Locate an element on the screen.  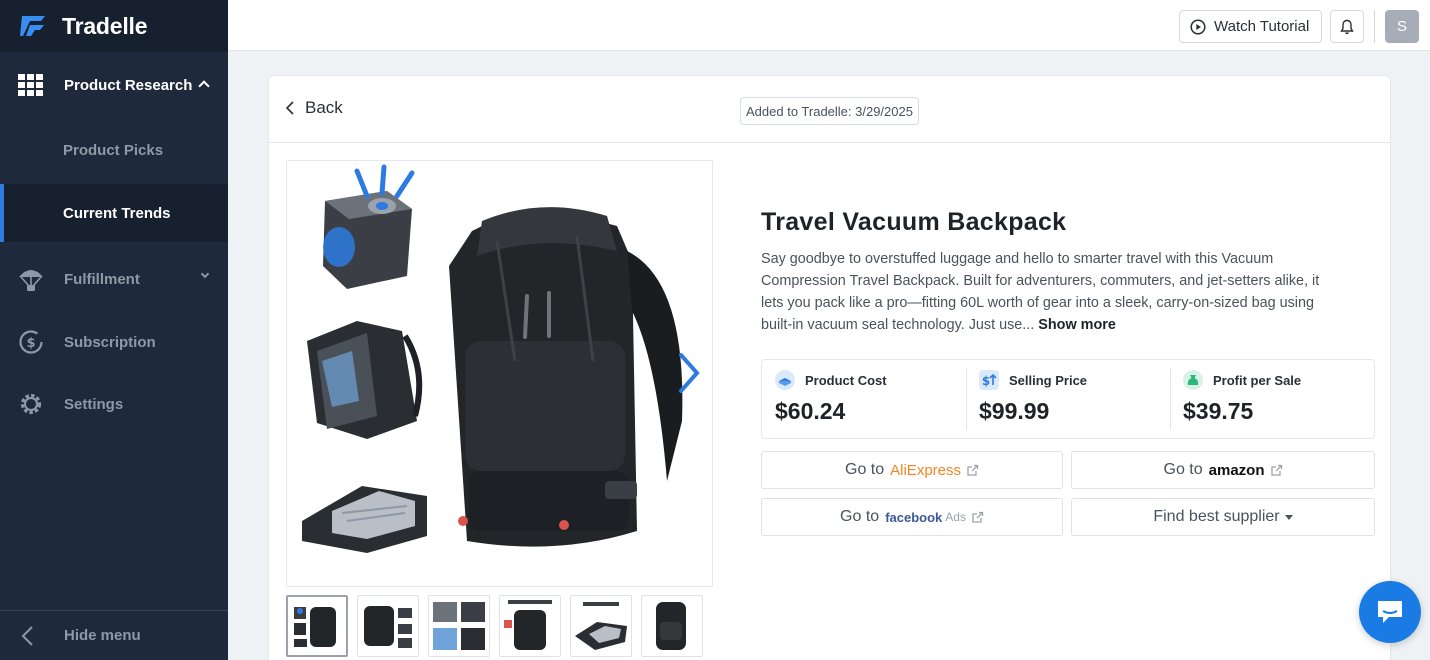
chat-support-button is located at coordinates (1390, 612).